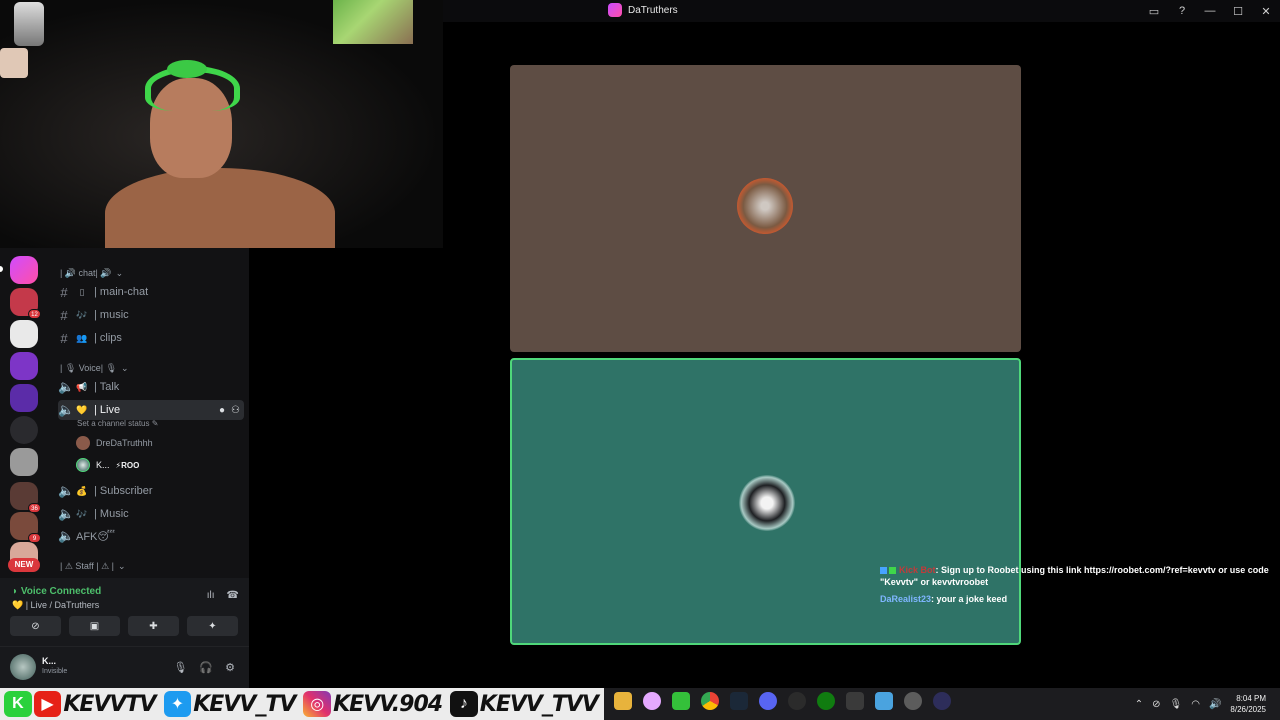 This screenshot has height=720, width=1280. I want to click on server-icon: 9, so click(25, 527).